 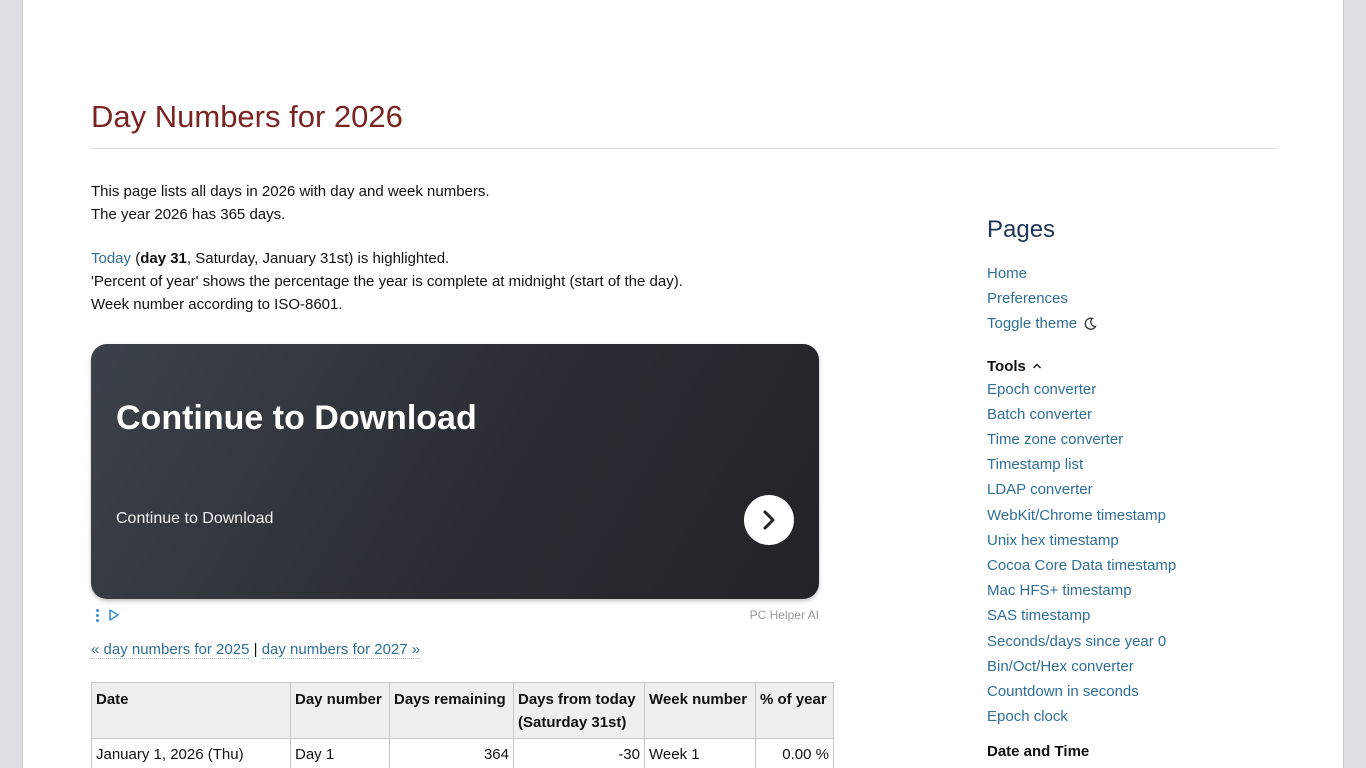 What do you see at coordinates (1036, 366) in the screenshot?
I see `chevron-up-icon` at bounding box center [1036, 366].